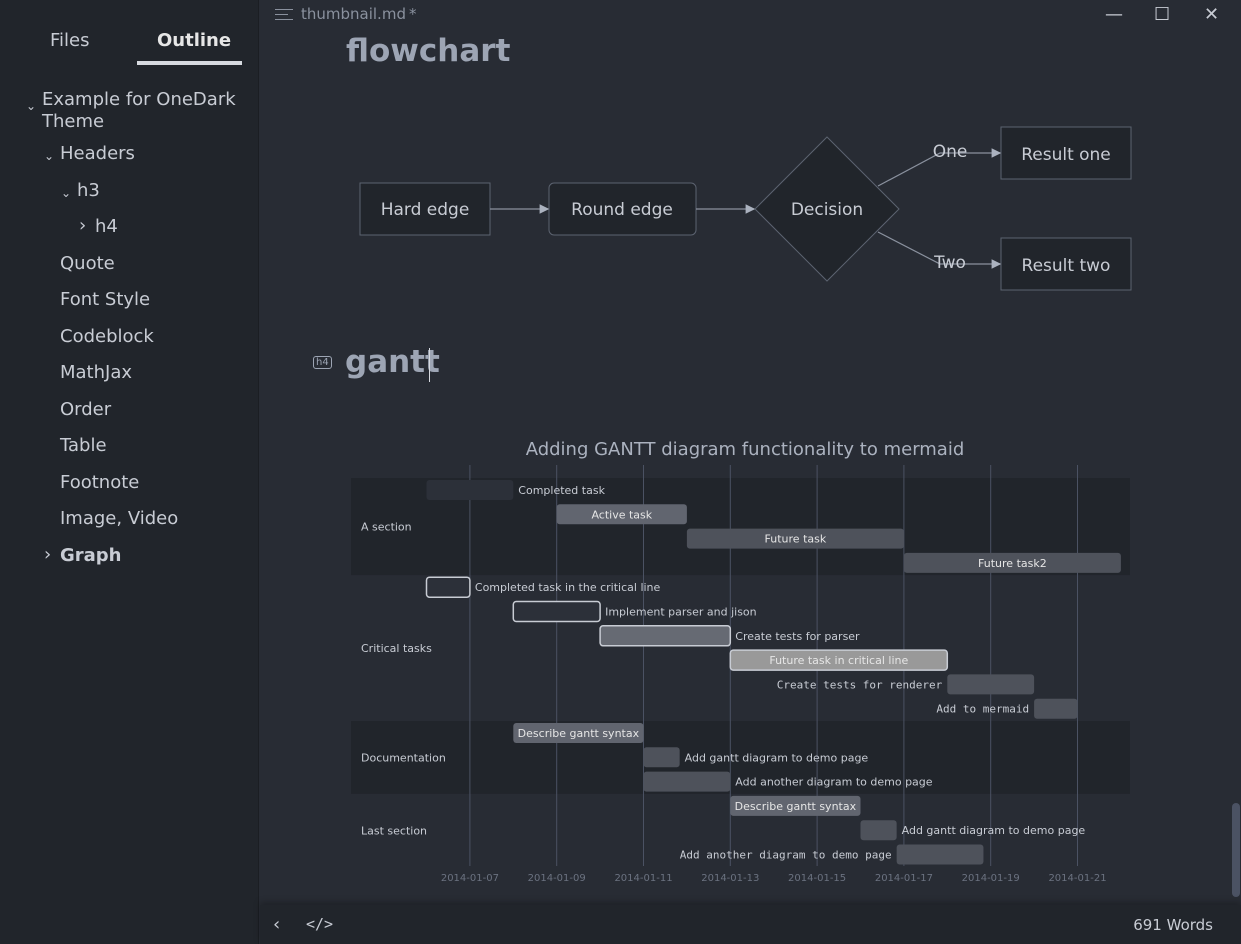 Image resolution: width=1241 pixels, height=944 pixels. Describe the element at coordinates (557, 878) in the screenshot. I see `x-tick-label: 2014-01-09` at that location.